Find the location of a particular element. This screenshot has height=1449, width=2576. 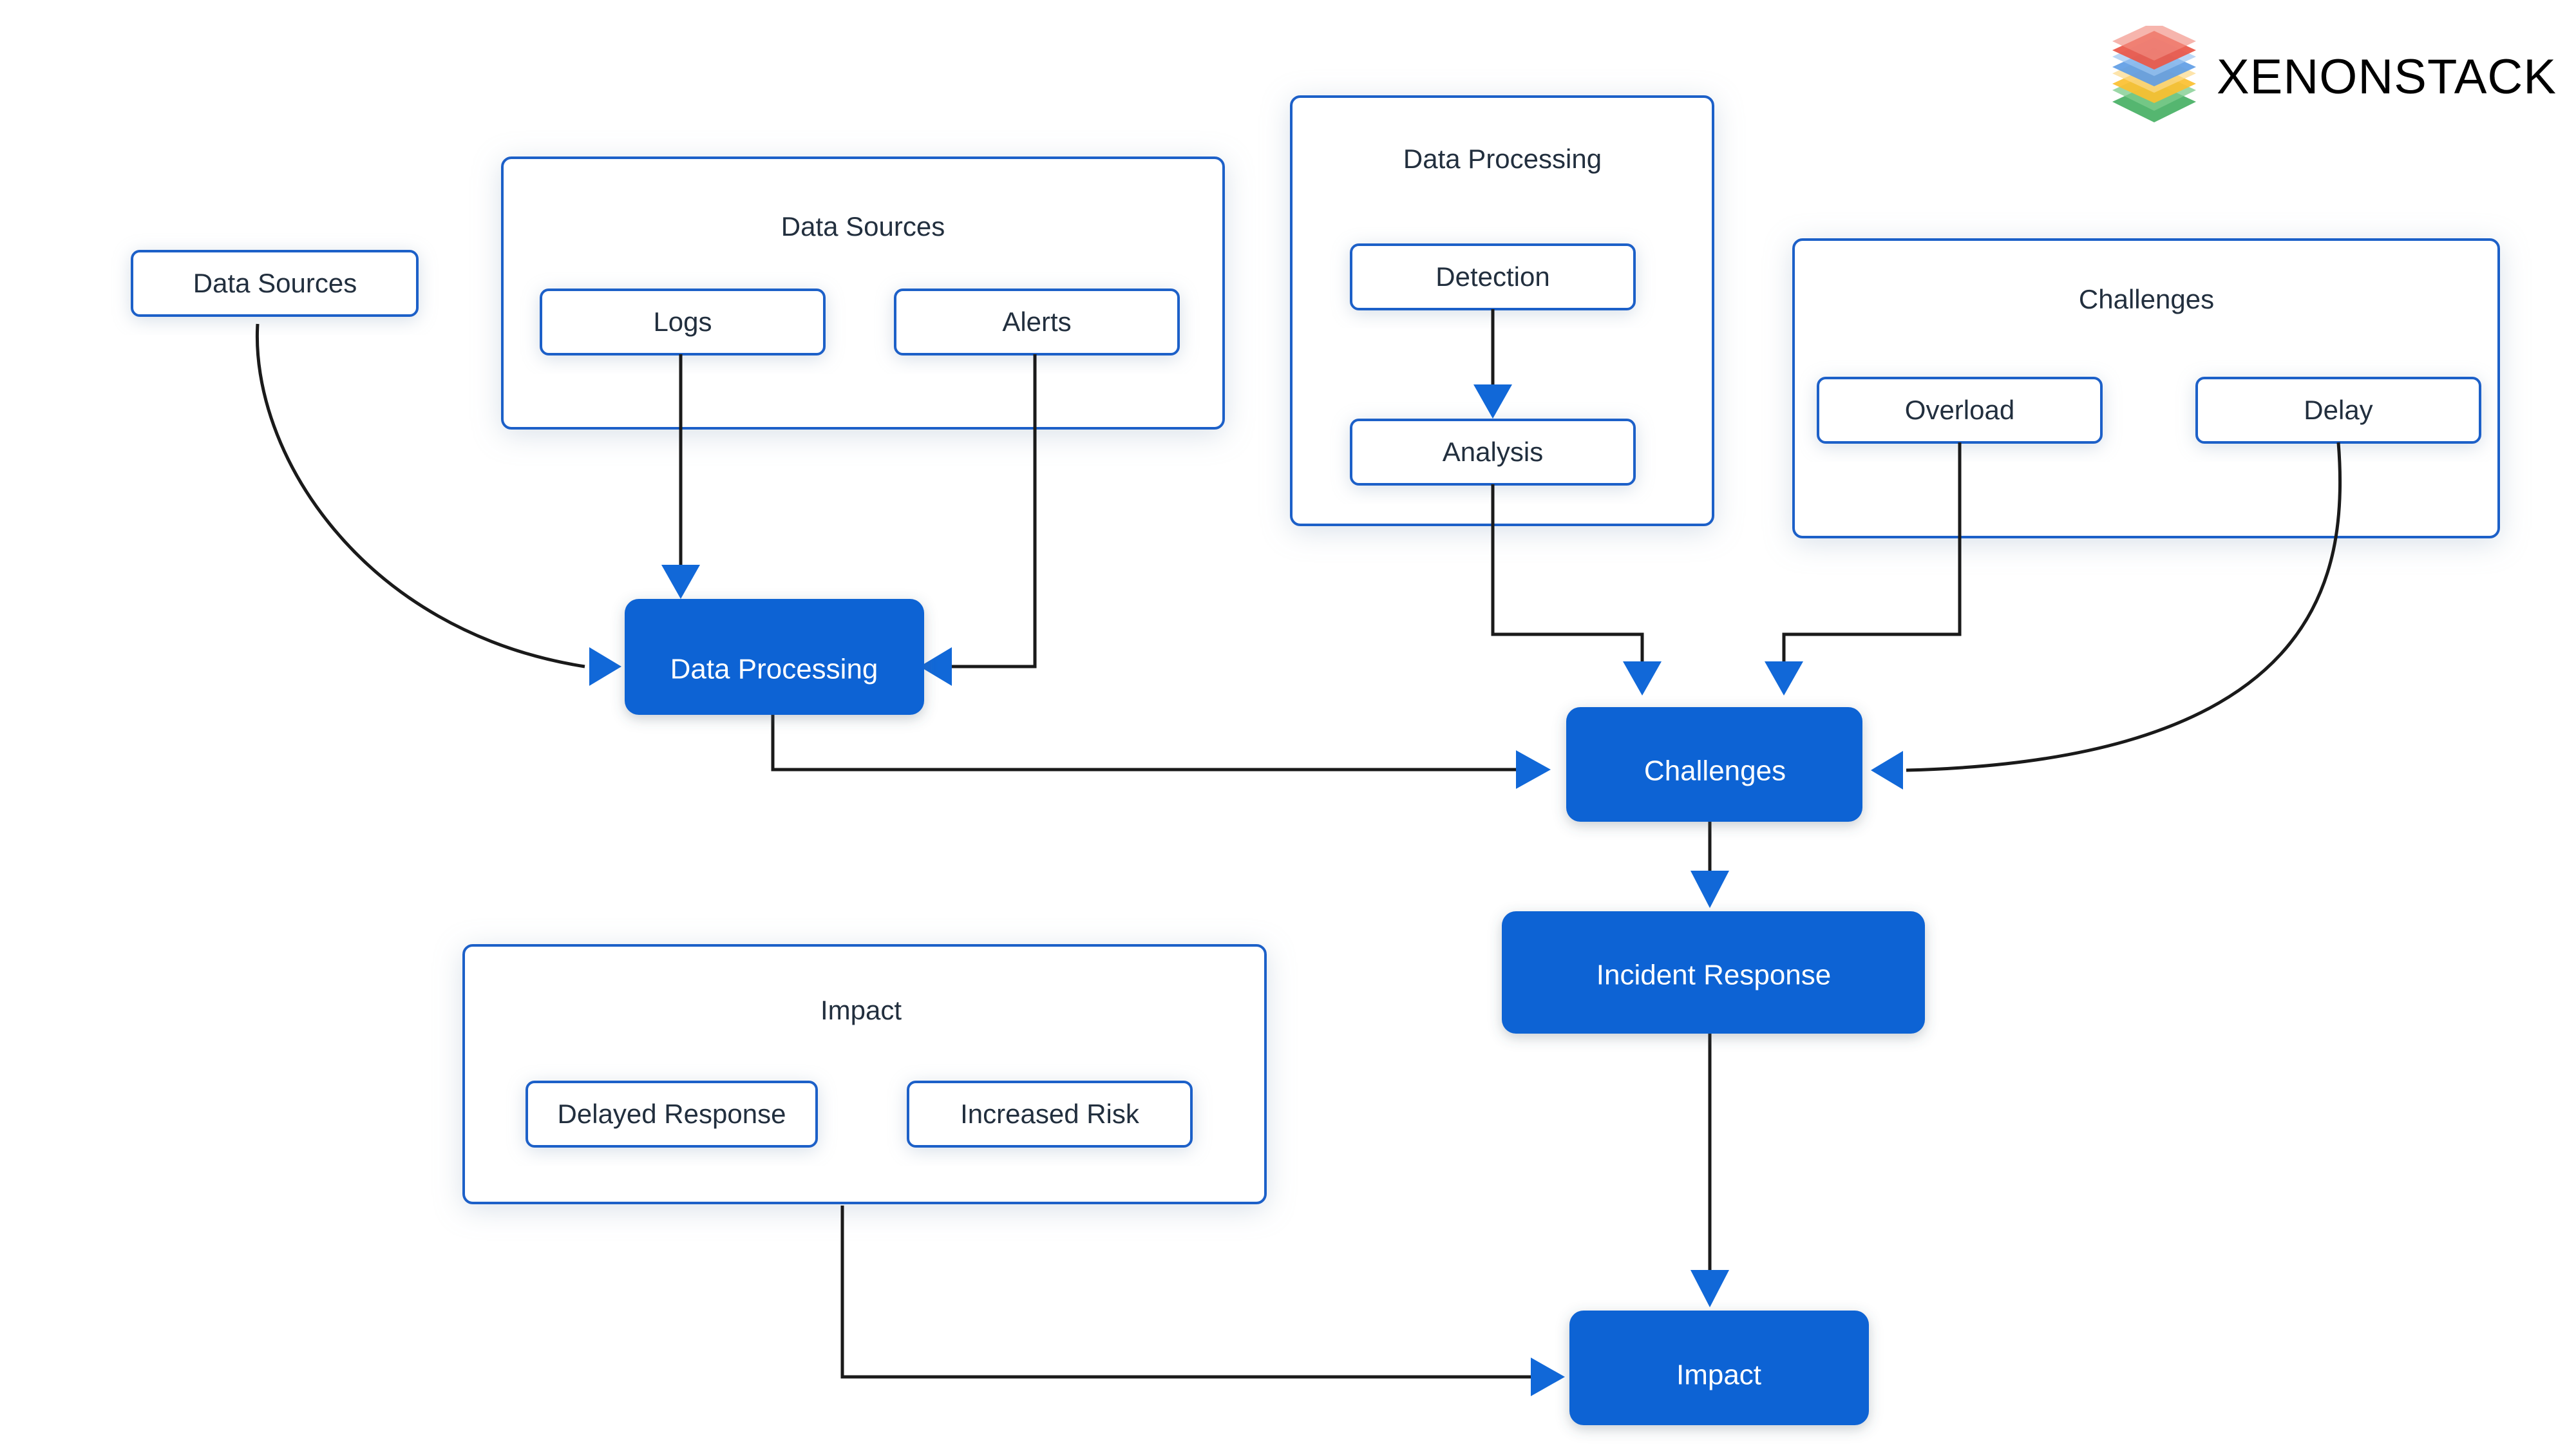

node-data-sources-outline-label: Data Sources is located at coordinates (275, 283).